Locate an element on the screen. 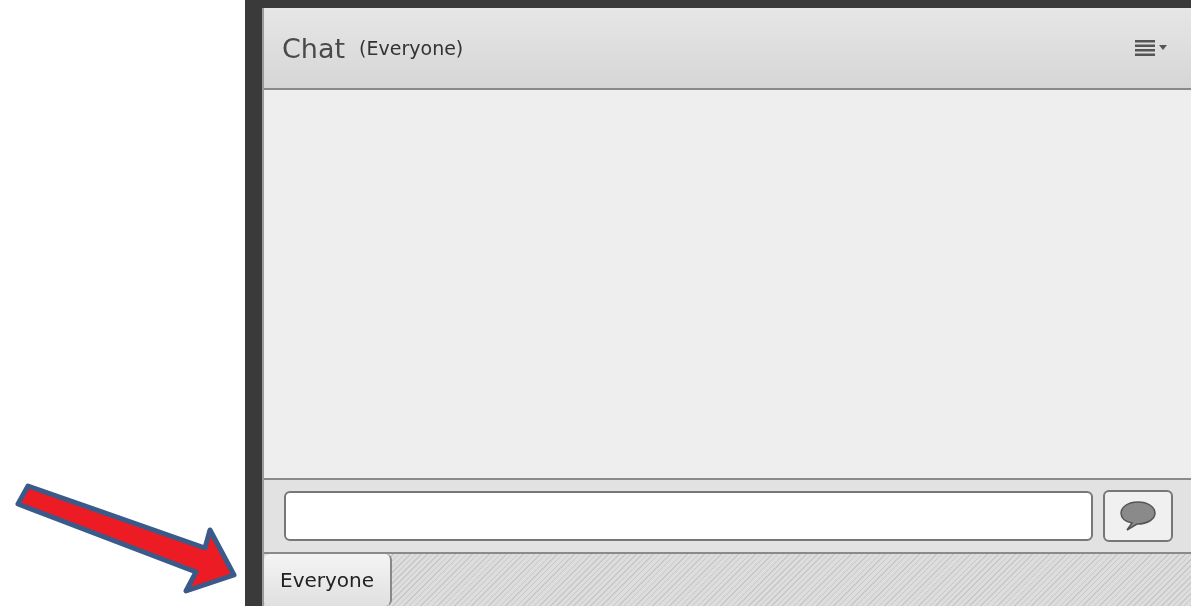 This screenshot has width=1191, height=606. chat-tab: Everyone is located at coordinates (328, 580).